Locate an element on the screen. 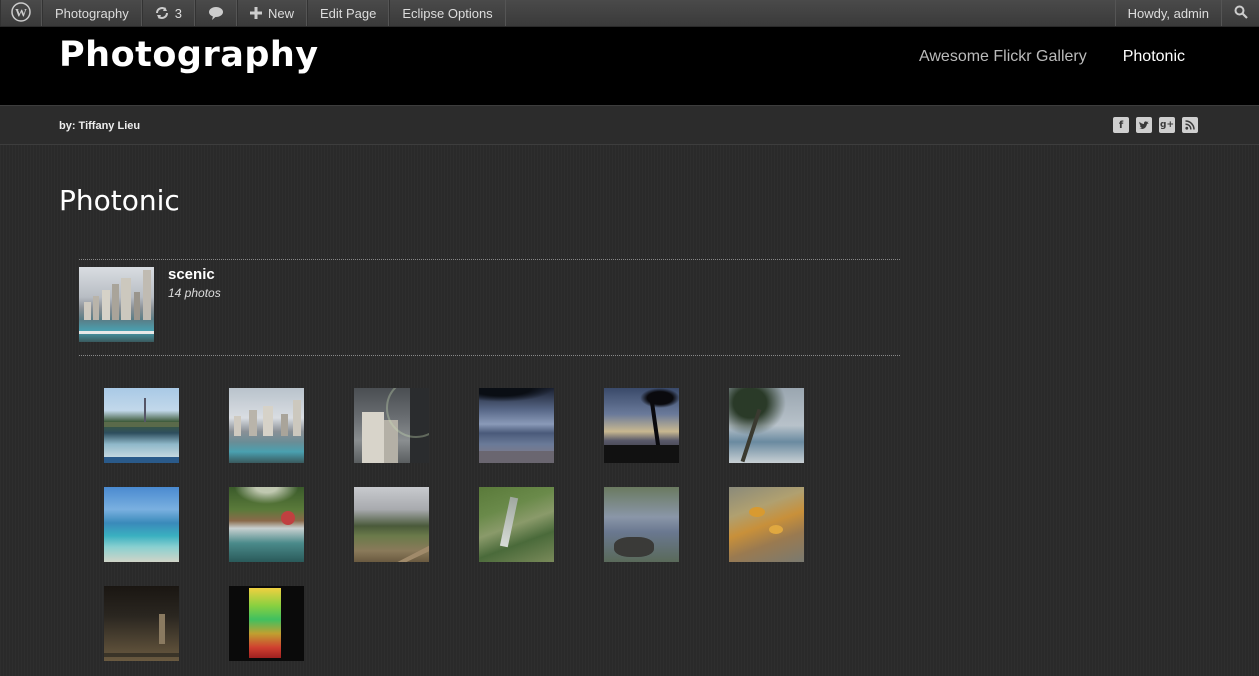 This screenshot has height=676, width=1259. svg-text: W is located at coordinates (21, 12).